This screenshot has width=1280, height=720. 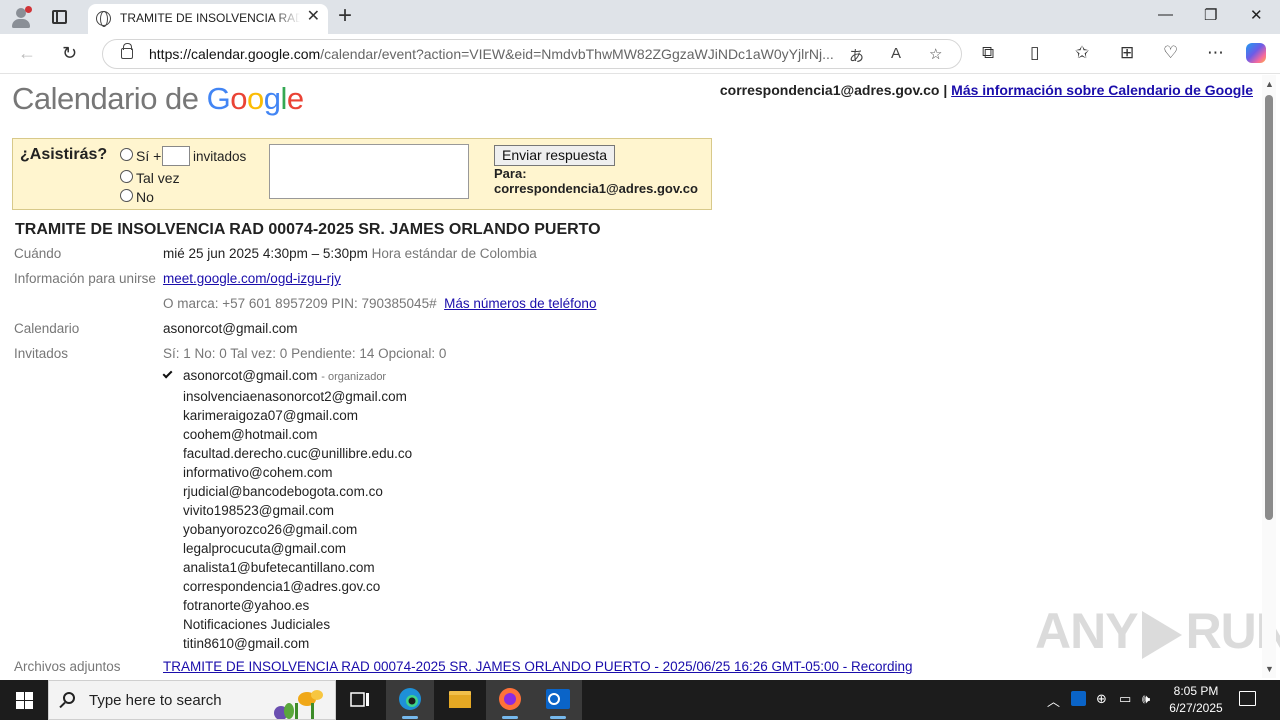 What do you see at coordinates (67, 666) in the screenshot?
I see `attachments-label: Archivos adjuntos` at bounding box center [67, 666].